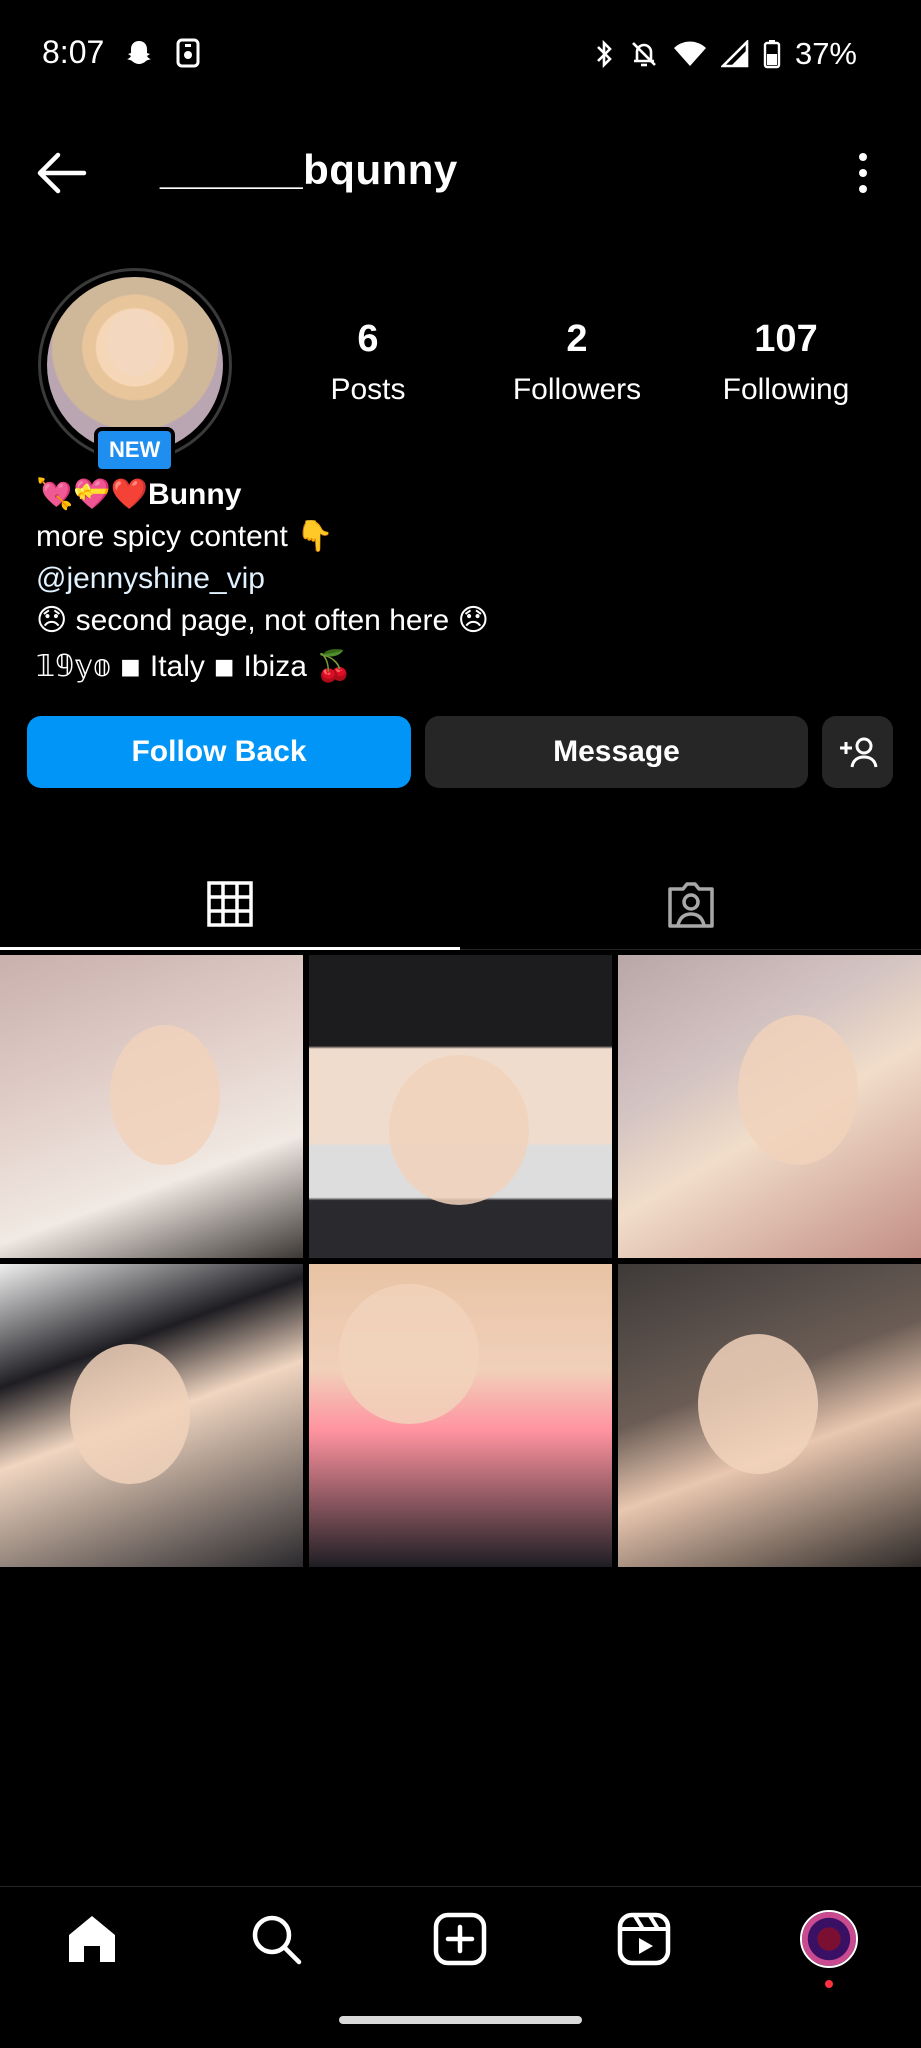  Describe the element at coordinates (460, 55) in the screenshot. I see `status-bar: 8:07 37%` at that location.